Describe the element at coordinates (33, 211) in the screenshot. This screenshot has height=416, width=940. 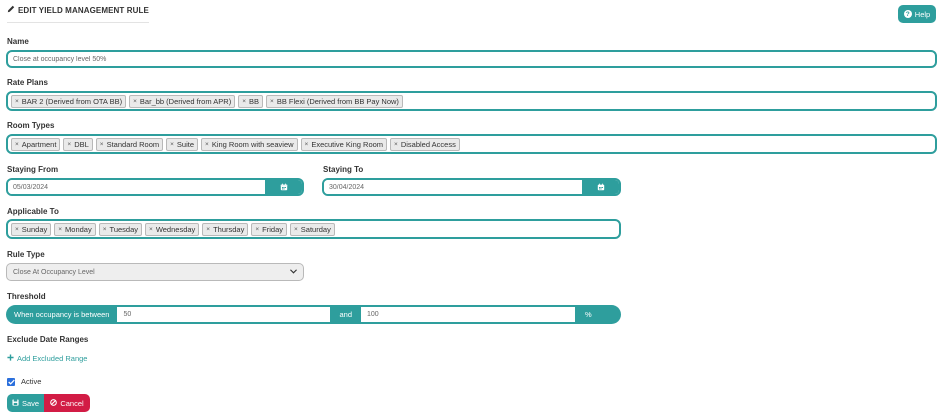
I see `applicable-to-label: Applicable To` at that location.